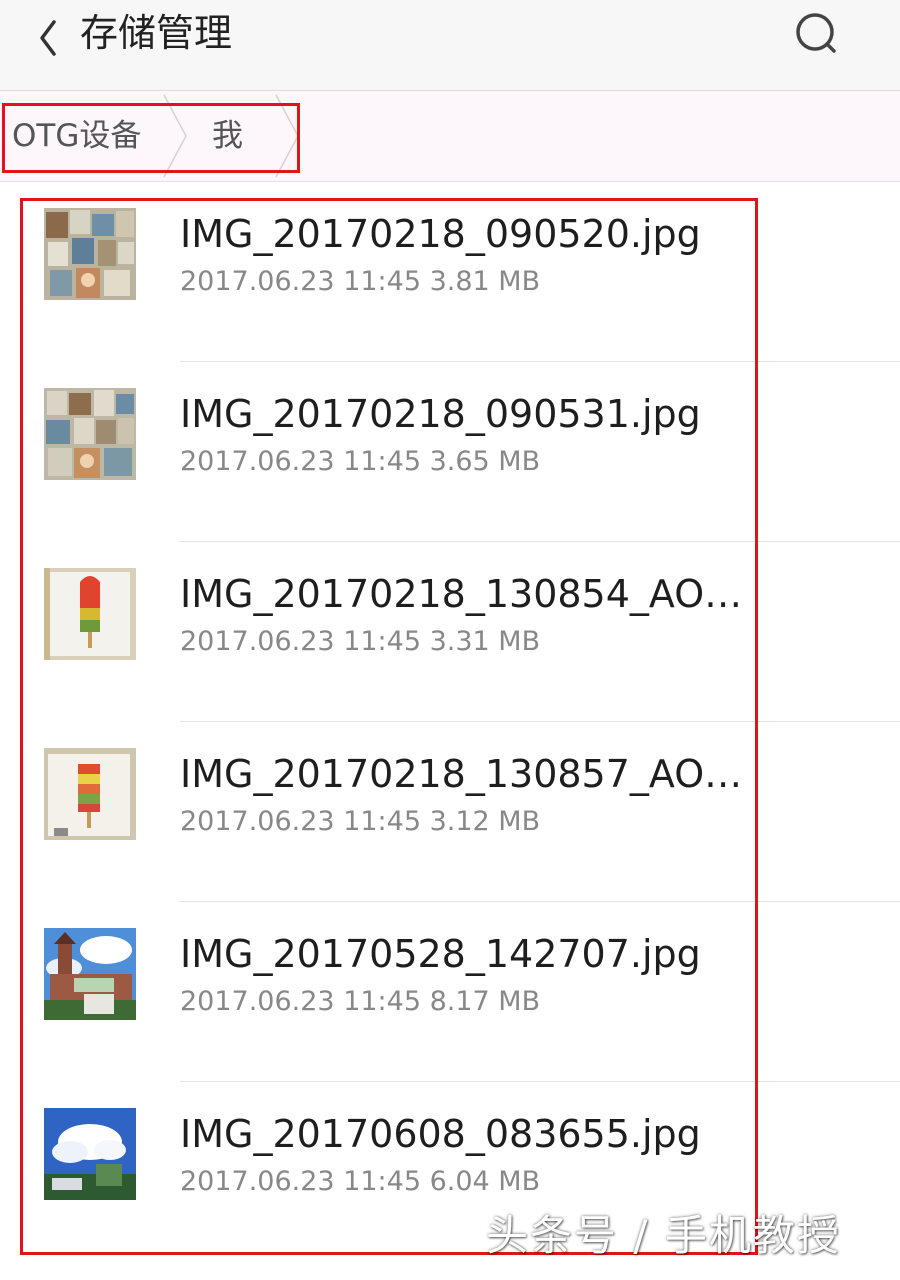 Image resolution: width=900 pixels, height=1280 pixels. I want to click on back-button, so click(50, 35).